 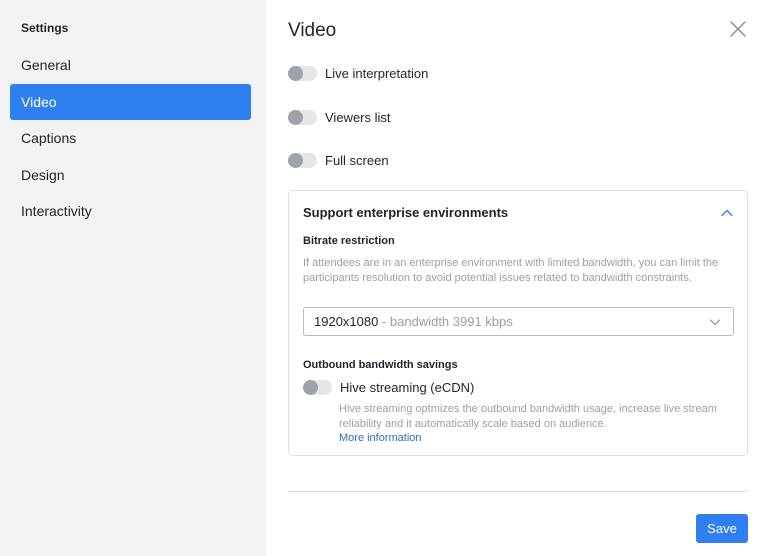 I want to click on full-screen-toggle, so click(x=302, y=160).